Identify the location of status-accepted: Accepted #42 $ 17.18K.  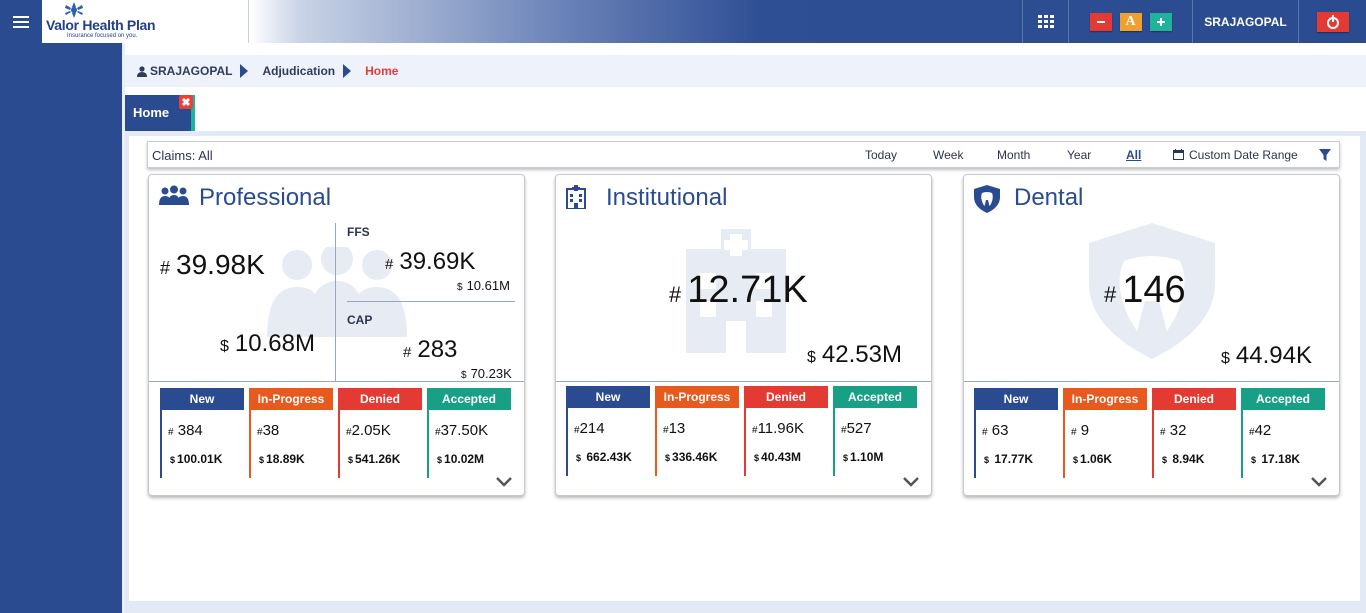
(1283, 433).